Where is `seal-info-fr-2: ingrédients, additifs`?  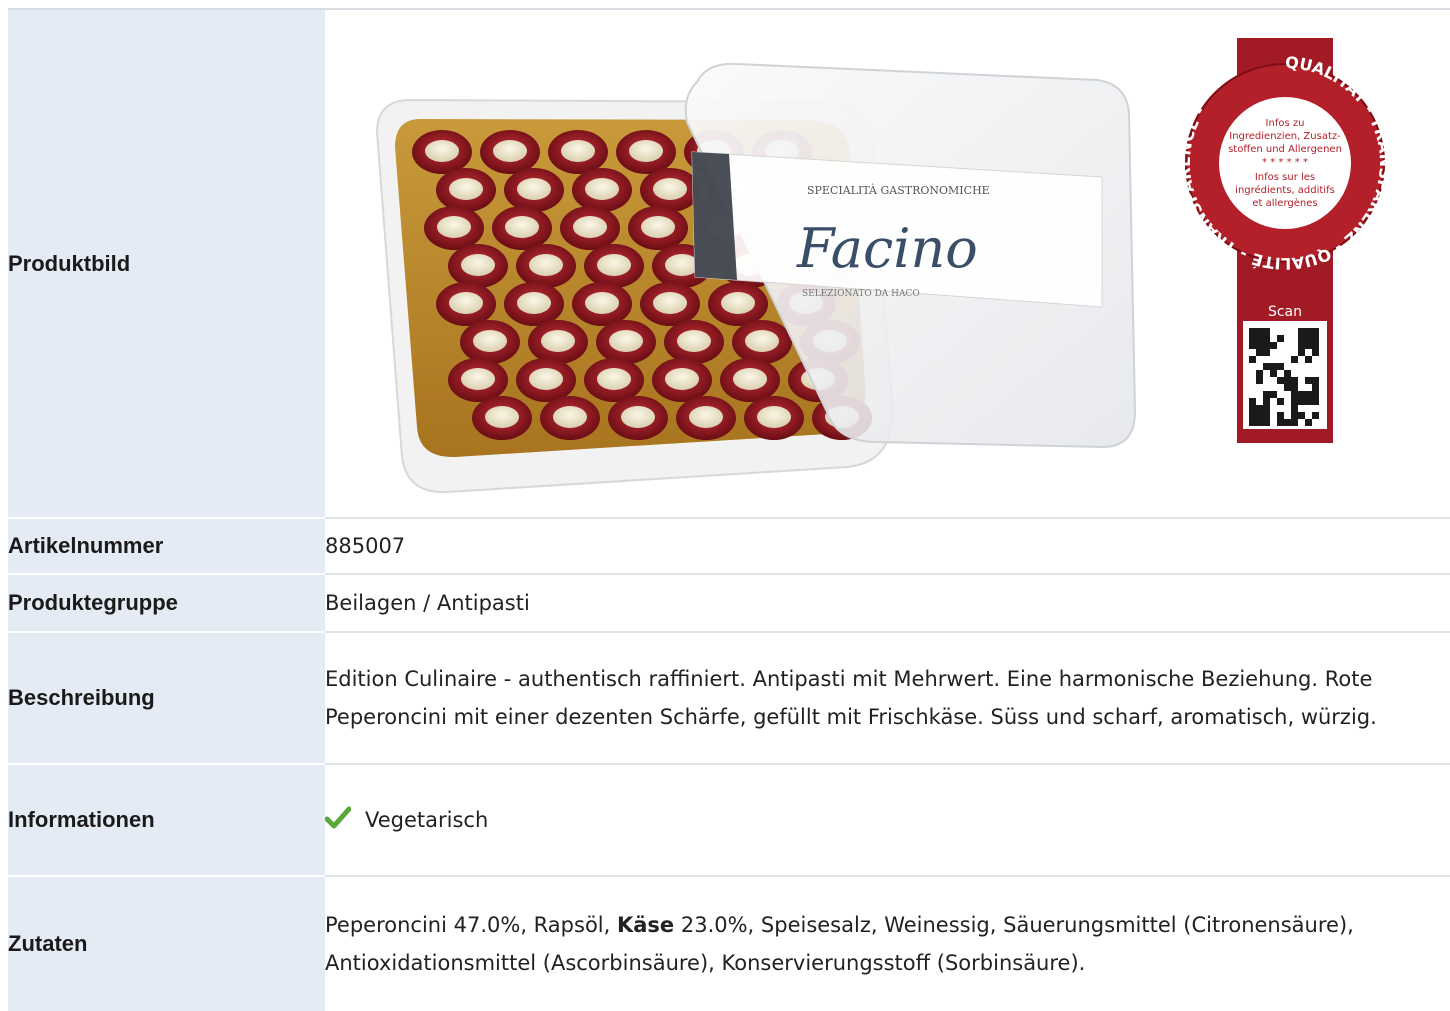
seal-info-fr-2: ingrédients, additifs is located at coordinates (1285, 190).